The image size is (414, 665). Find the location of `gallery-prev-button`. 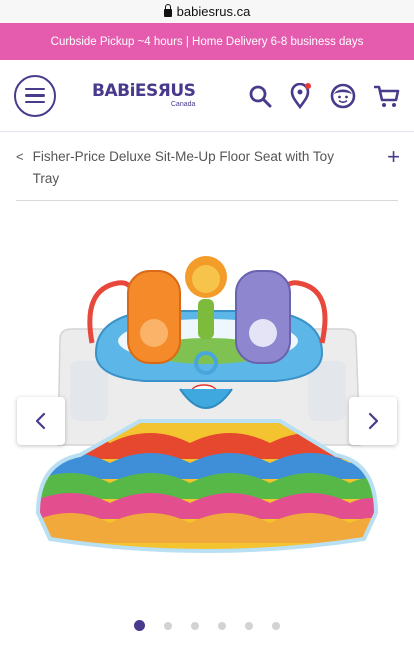

gallery-prev-button is located at coordinates (41, 421).